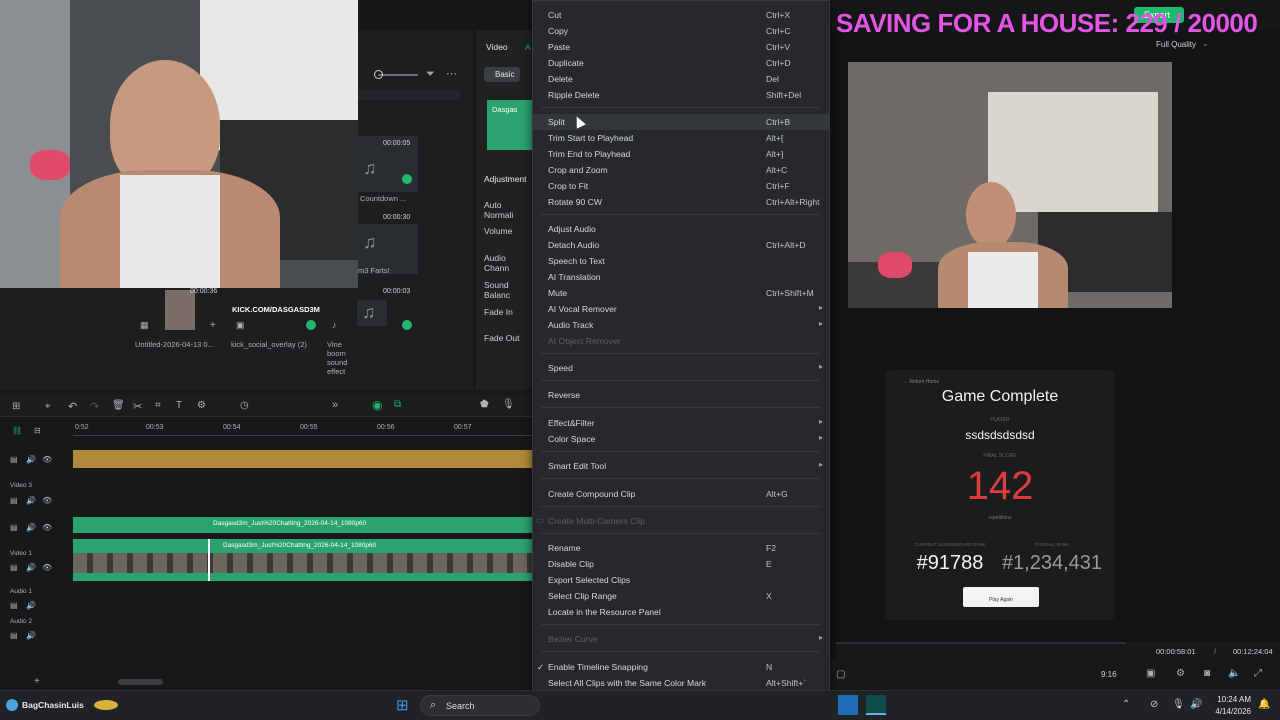 The height and width of the screenshot is (720, 1280). What do you see at coordinates (140, 682) in the screenshot?
I see `timeline-scrollbar` at bounding box center [140, 682].